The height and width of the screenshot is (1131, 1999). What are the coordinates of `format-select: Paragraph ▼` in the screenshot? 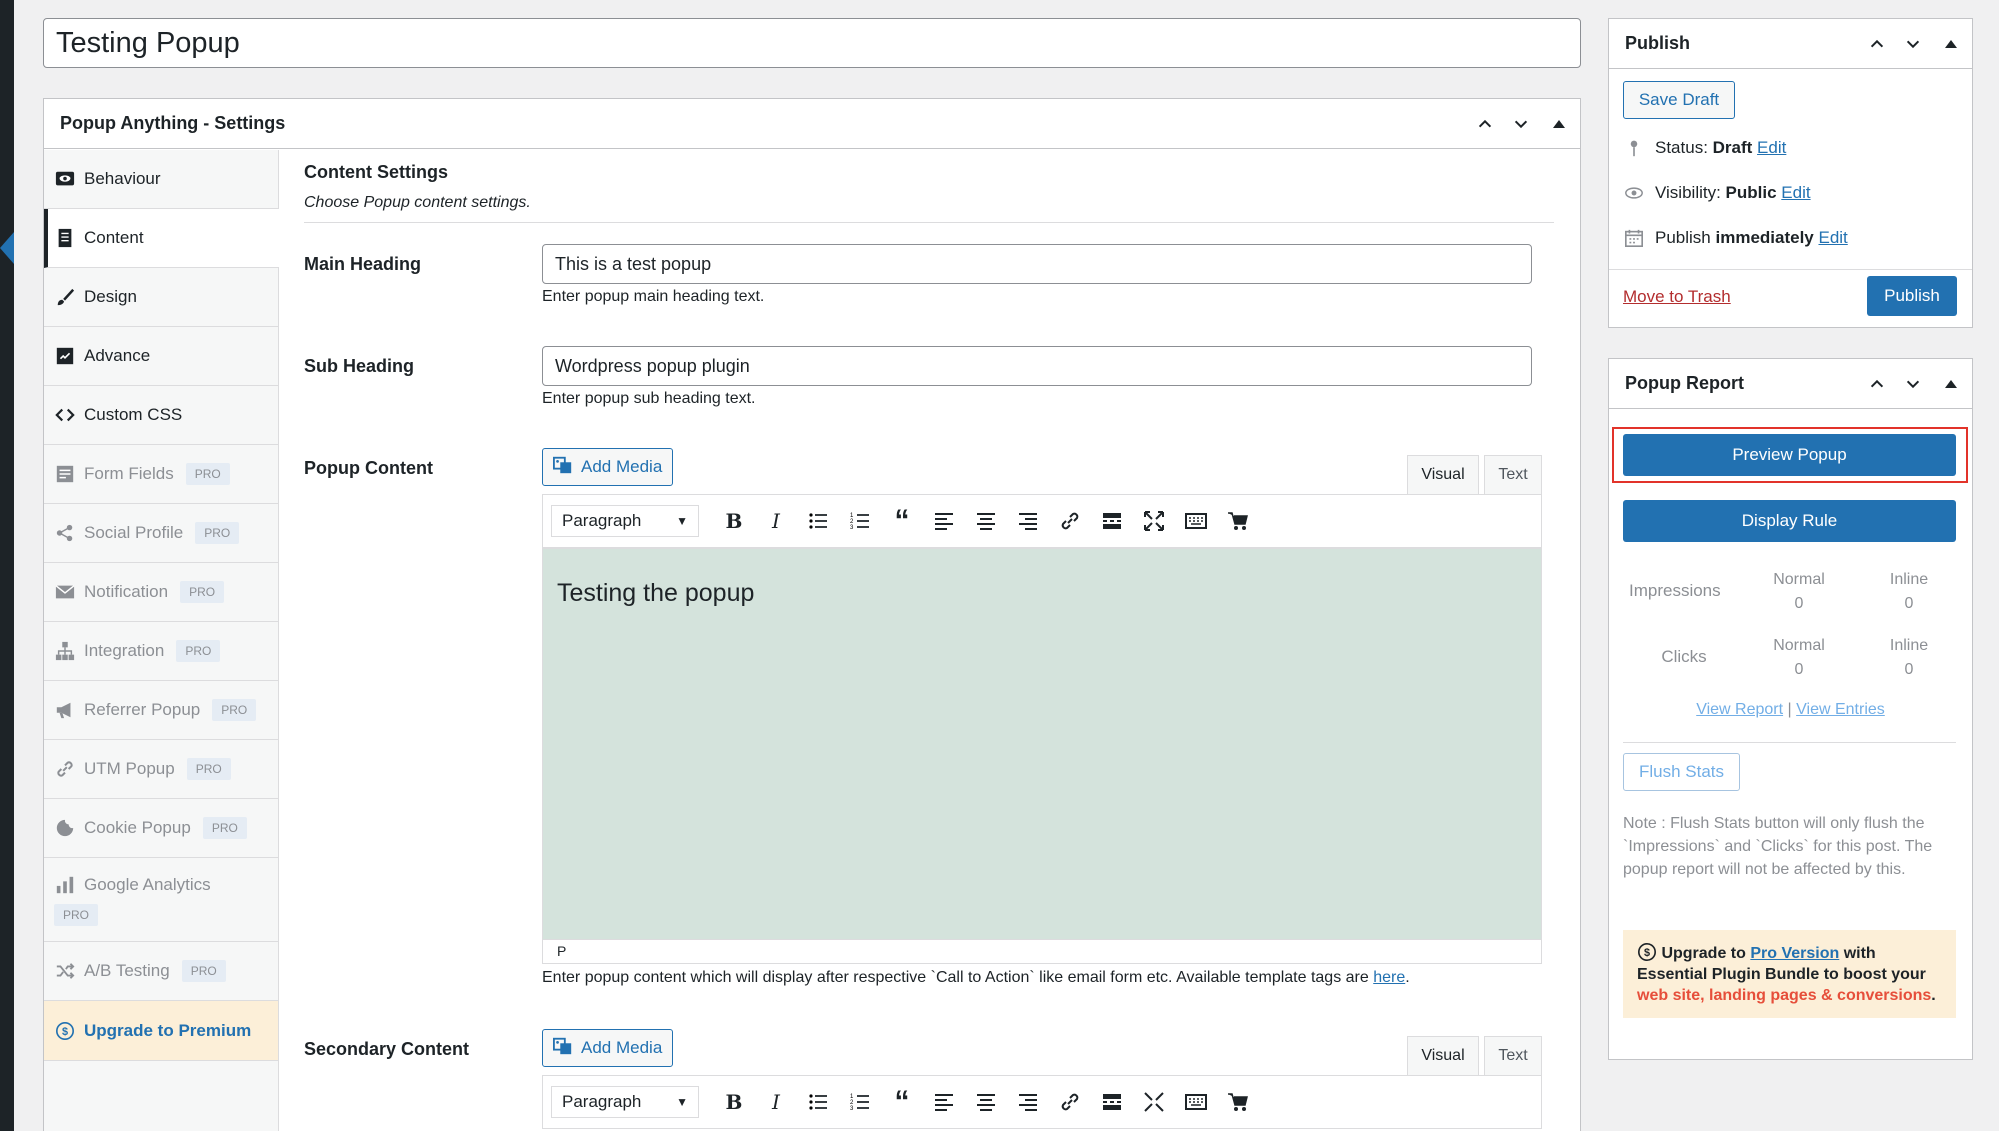 It's located at (625, 521).